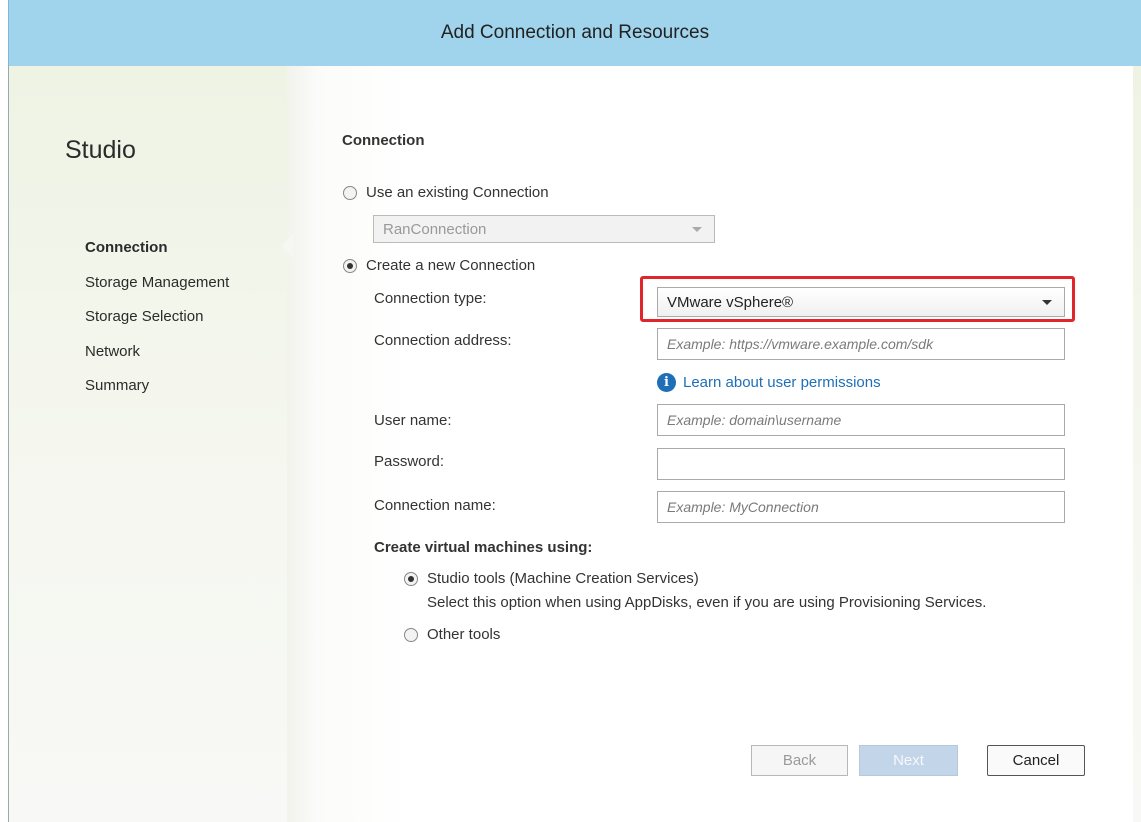  What do you see at coordinates (861, 464) in the screenshot?
I see `password-input` at bounding box center [861, 464].